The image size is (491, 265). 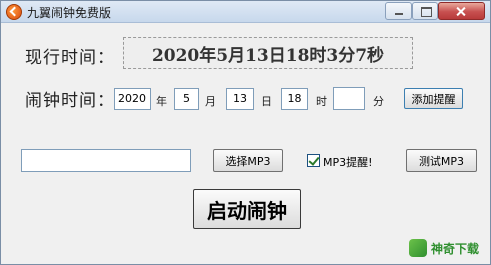 I want to click on watermark-text: 神奇下载, so click(x=455, y=248).